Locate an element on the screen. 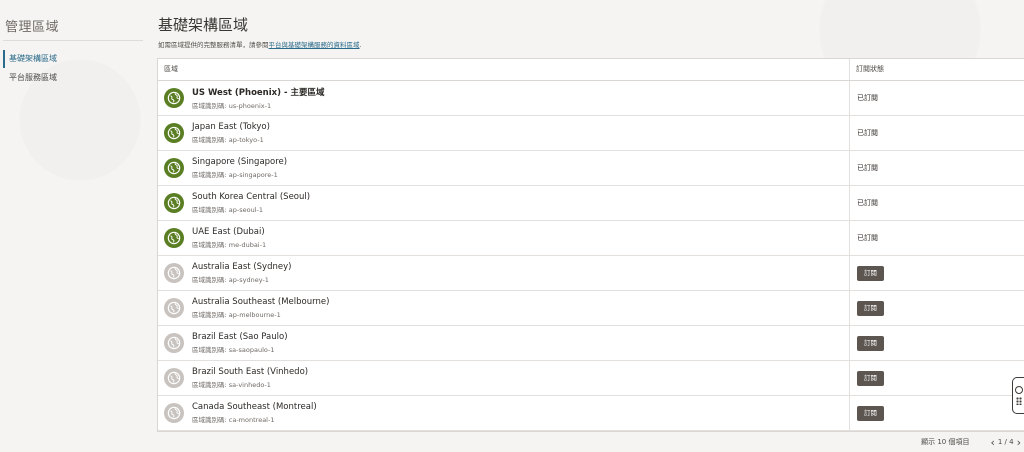  region-id-value: ap-tokyo-1 is located at coordinates (246, 140).